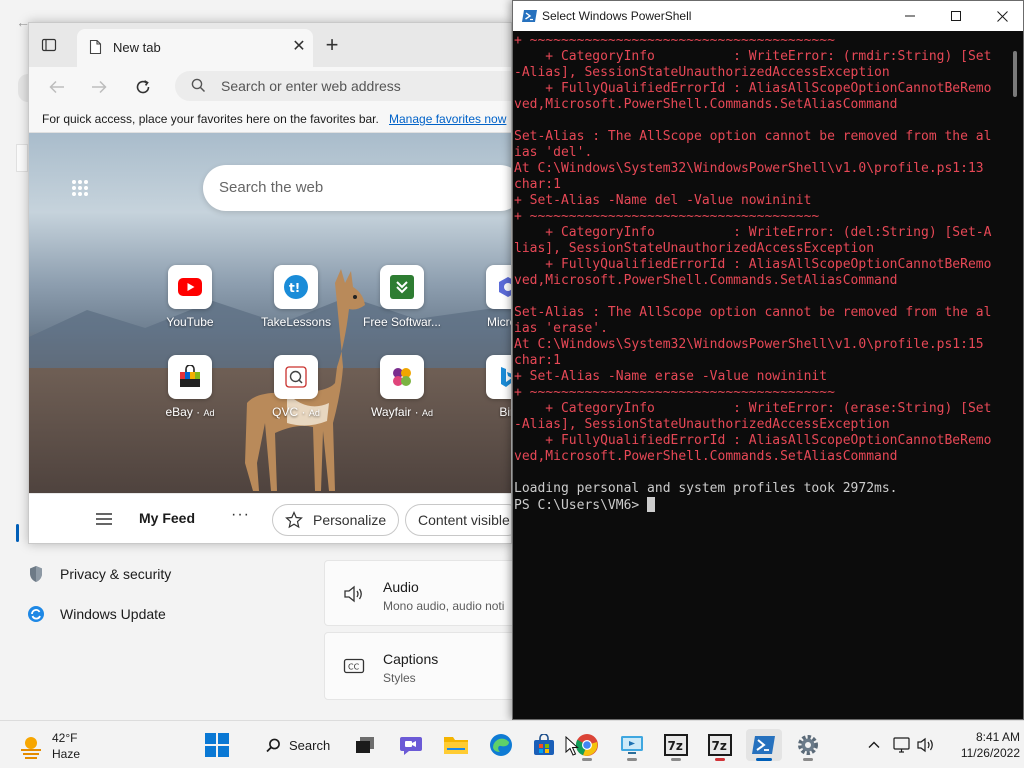 This screenshot has height=768, width=1024. Describe the element at coordinates (651, 504) in the screenshot. I see `text-cursor` at that location.